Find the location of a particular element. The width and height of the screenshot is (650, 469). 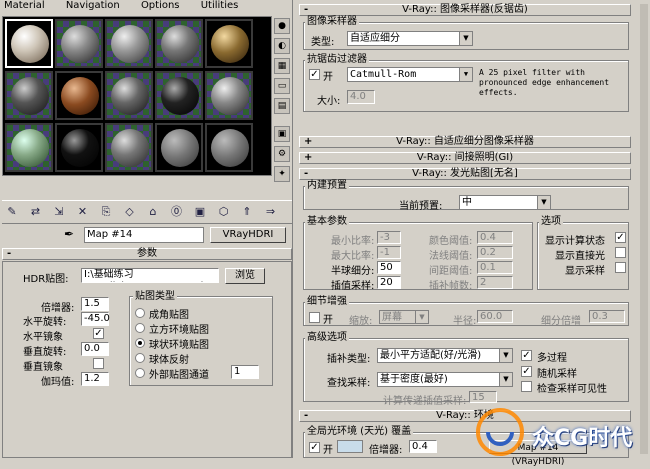

vflip-checkbox is located at coordinates (98, 363).